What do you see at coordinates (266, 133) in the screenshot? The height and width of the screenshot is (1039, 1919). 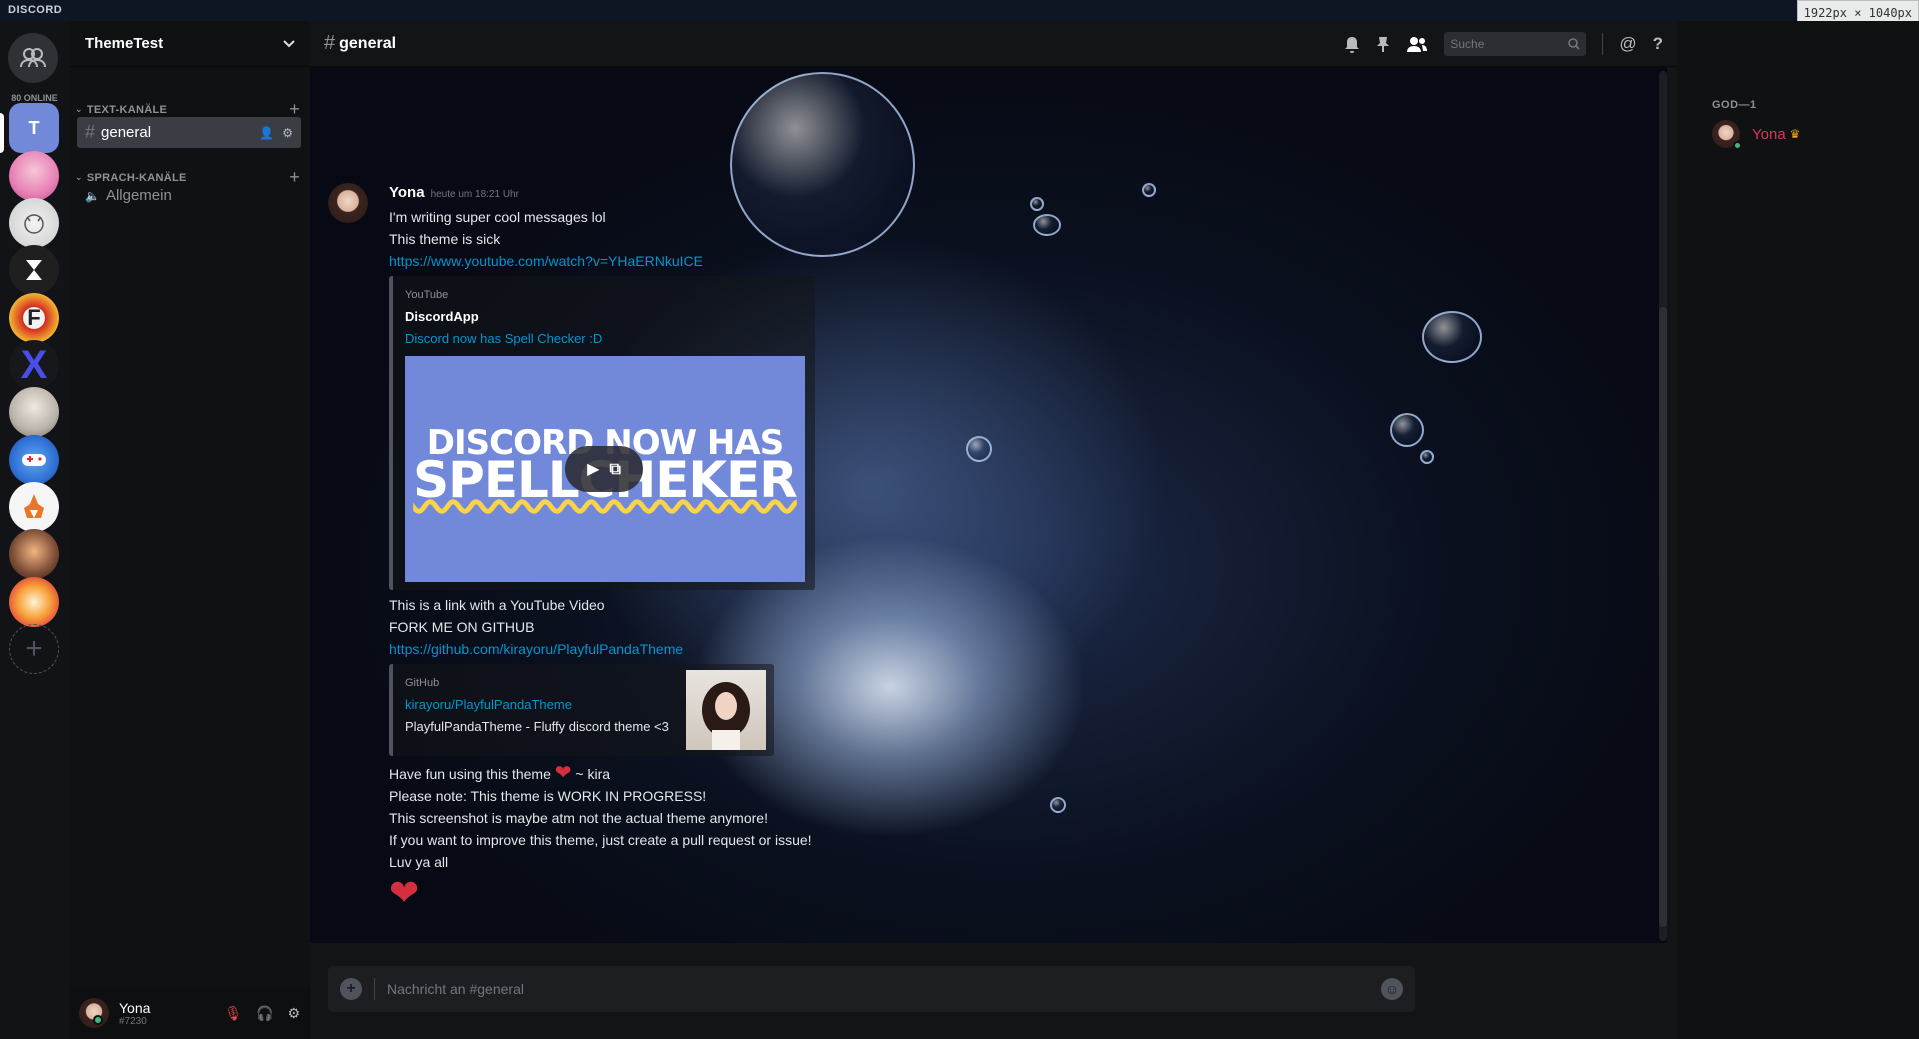 I see `invite-icon: 👤` at bounding box center [266, 133].